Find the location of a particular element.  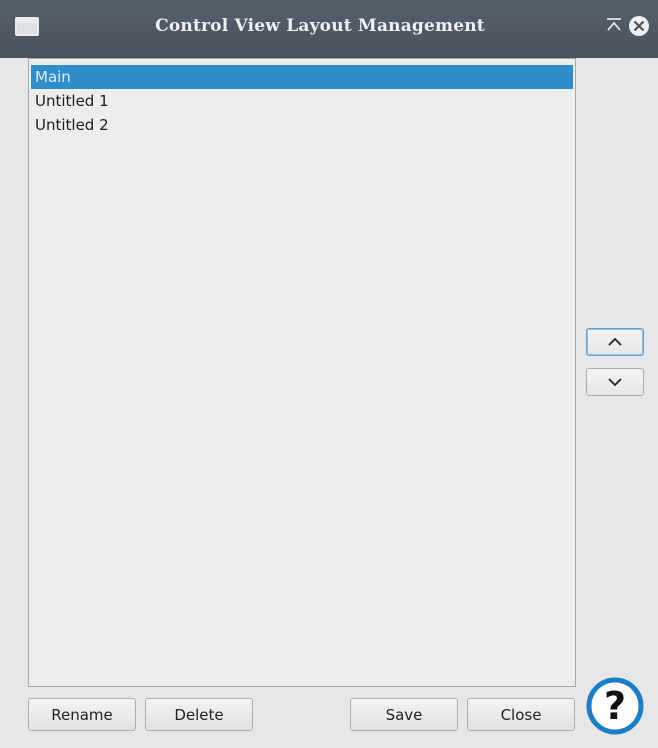

list-item: Untitled 2 is located at coordinates (302, 125).